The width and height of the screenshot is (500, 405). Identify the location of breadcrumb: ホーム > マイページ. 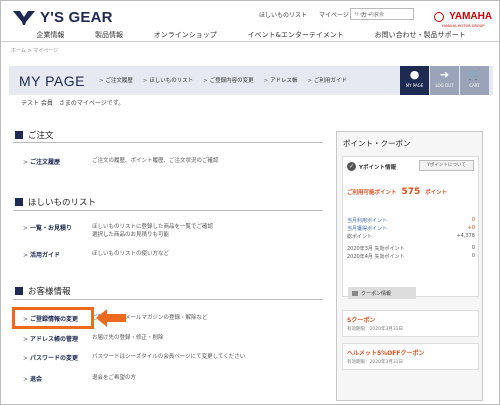
(35, 51).